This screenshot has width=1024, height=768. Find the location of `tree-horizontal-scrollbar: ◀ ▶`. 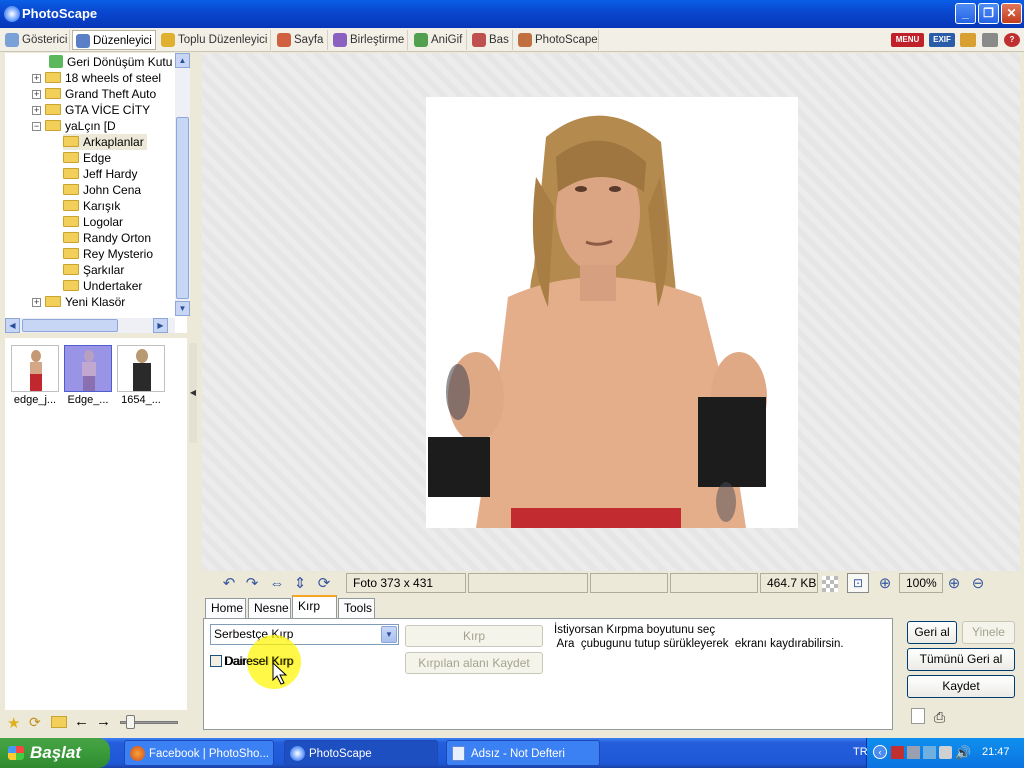

tree-horizontal-scrollbar: ◀ ▶ is located at coordinates (90, 325).